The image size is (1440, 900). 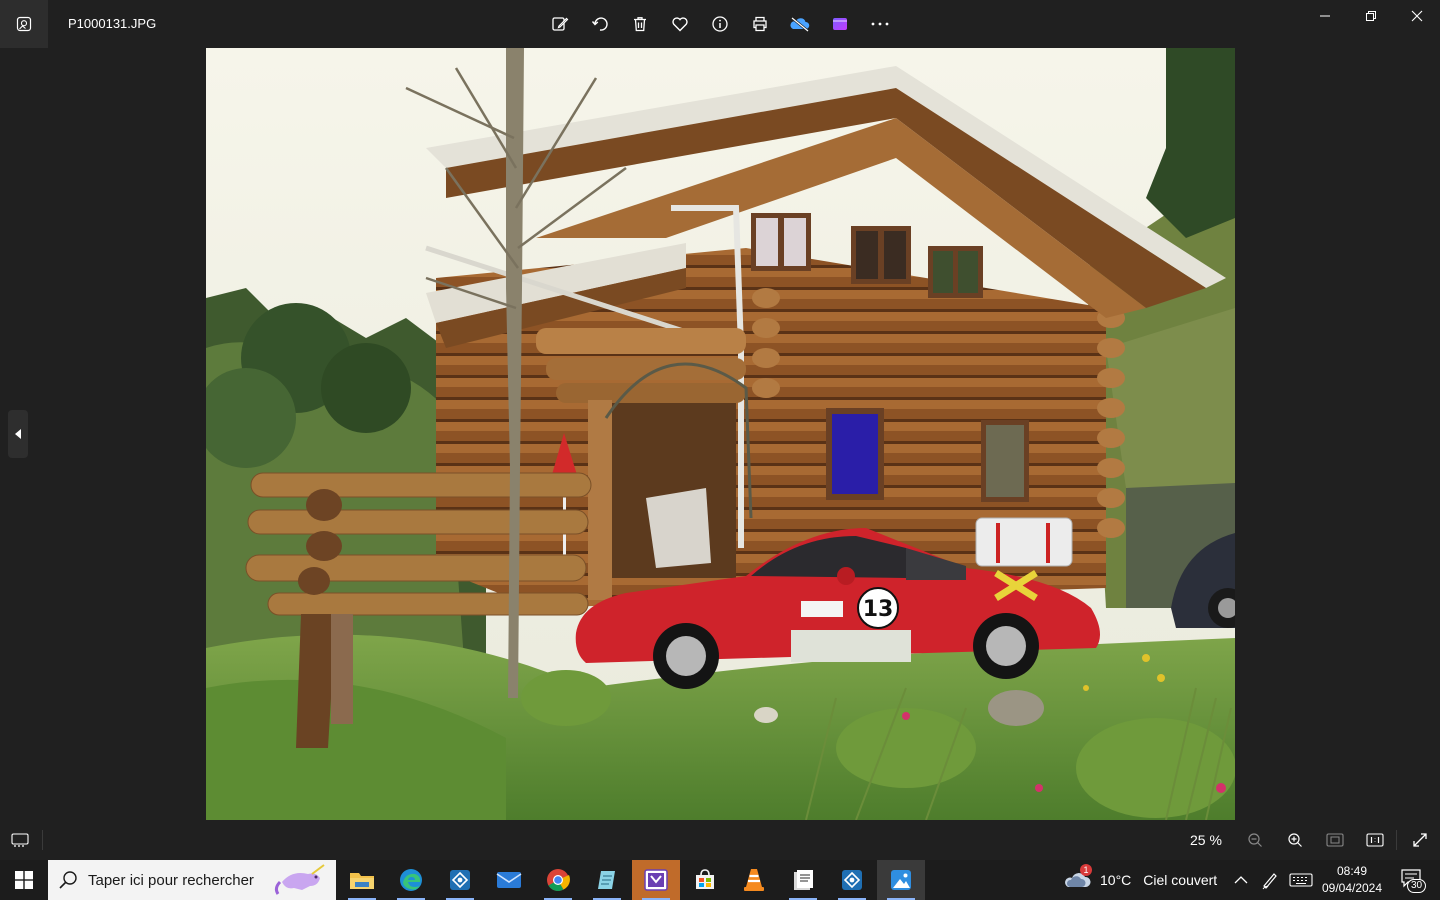 What do you see at coordinates (1241, 880) in the screenshot?
I see `chevron-up-icon` at bounding box center [1241, 880].